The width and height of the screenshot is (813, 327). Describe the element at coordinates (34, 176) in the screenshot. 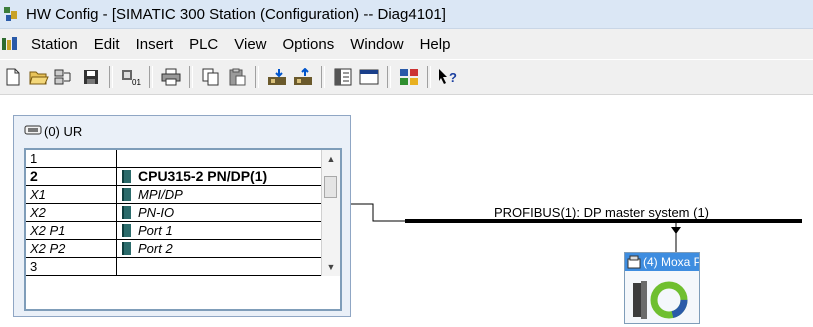

I see `slot-number: 2` at that location.